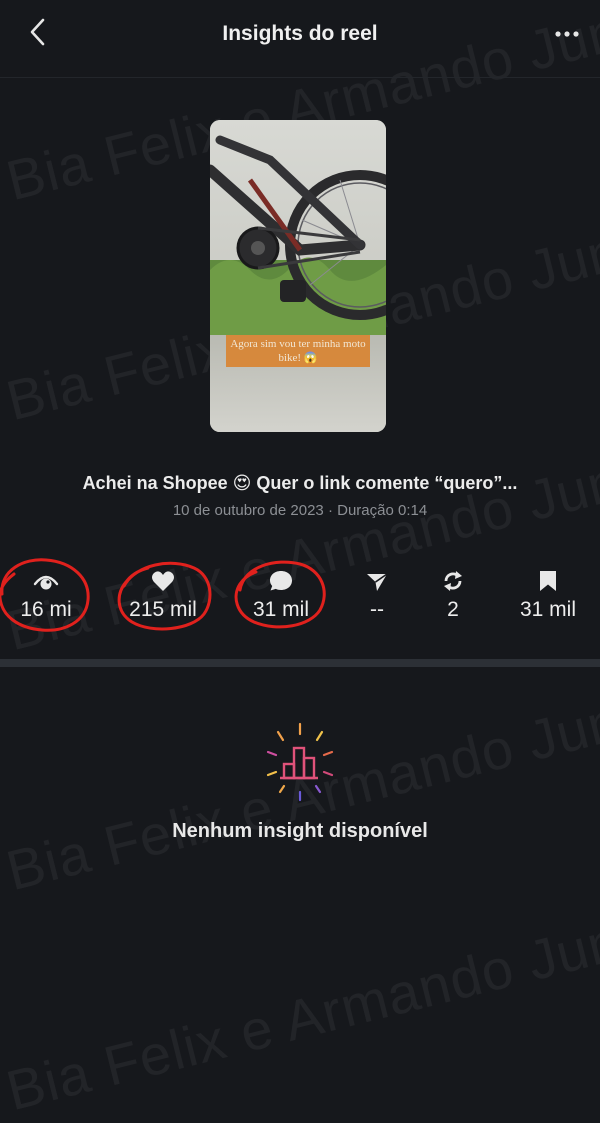  I want to click on more-horizontal-icon, so click(567, 34).